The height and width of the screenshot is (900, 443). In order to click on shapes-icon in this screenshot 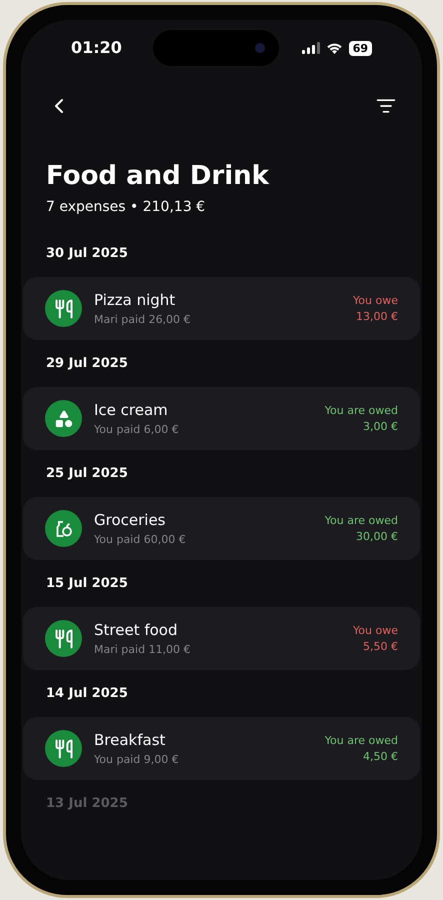, I will do `click(64, 418)`.